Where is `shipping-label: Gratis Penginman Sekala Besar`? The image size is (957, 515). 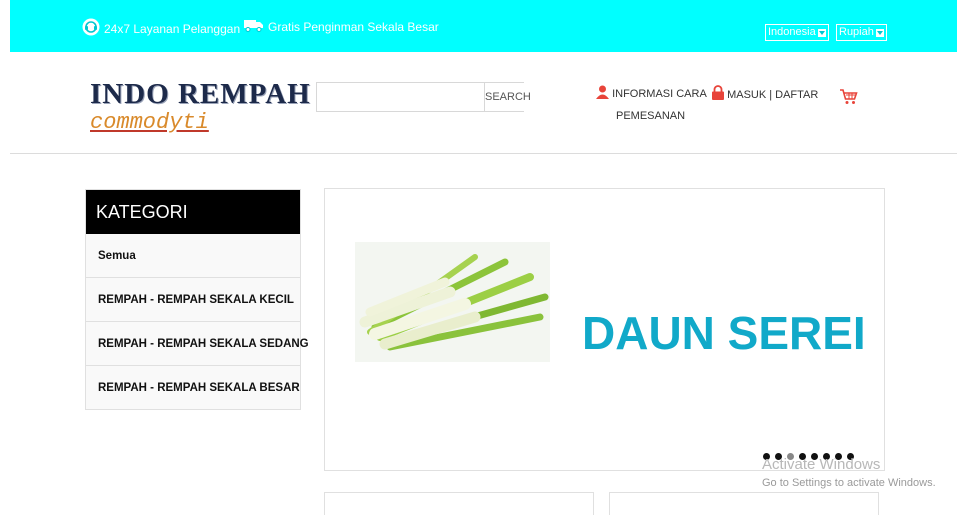 shipping-label: Gratis Penginman Sekala Besar is located at coordinates (353, 26).